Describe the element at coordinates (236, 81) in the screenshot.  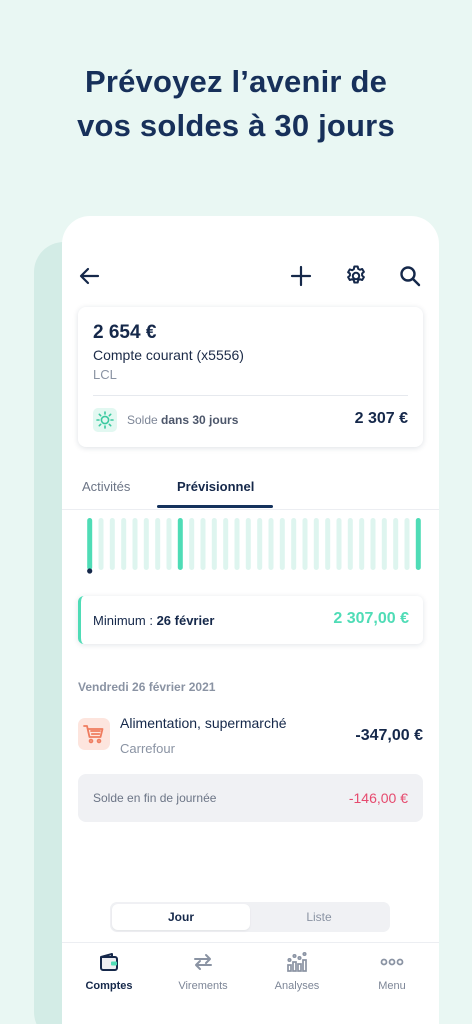
I see `headline-line-1: Prévoyez l’avenir de` at that location.